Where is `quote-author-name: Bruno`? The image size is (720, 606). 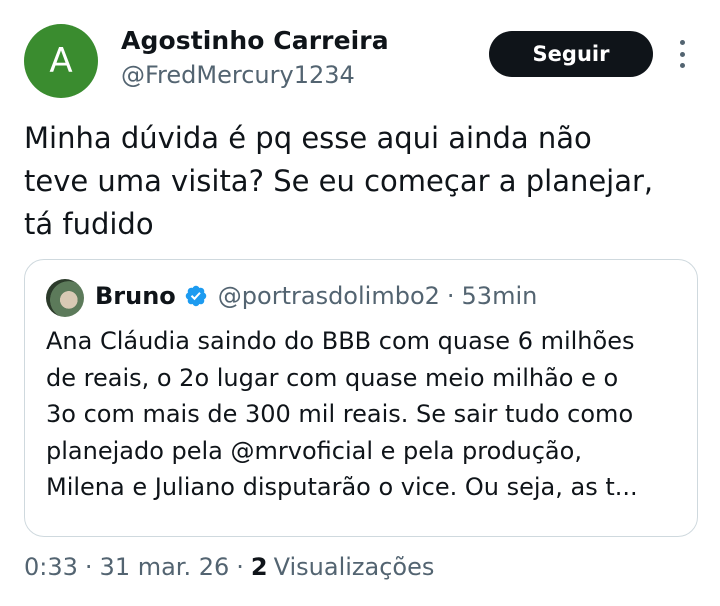 quote-author-name: Bruno is located at coordinates (135, 296).